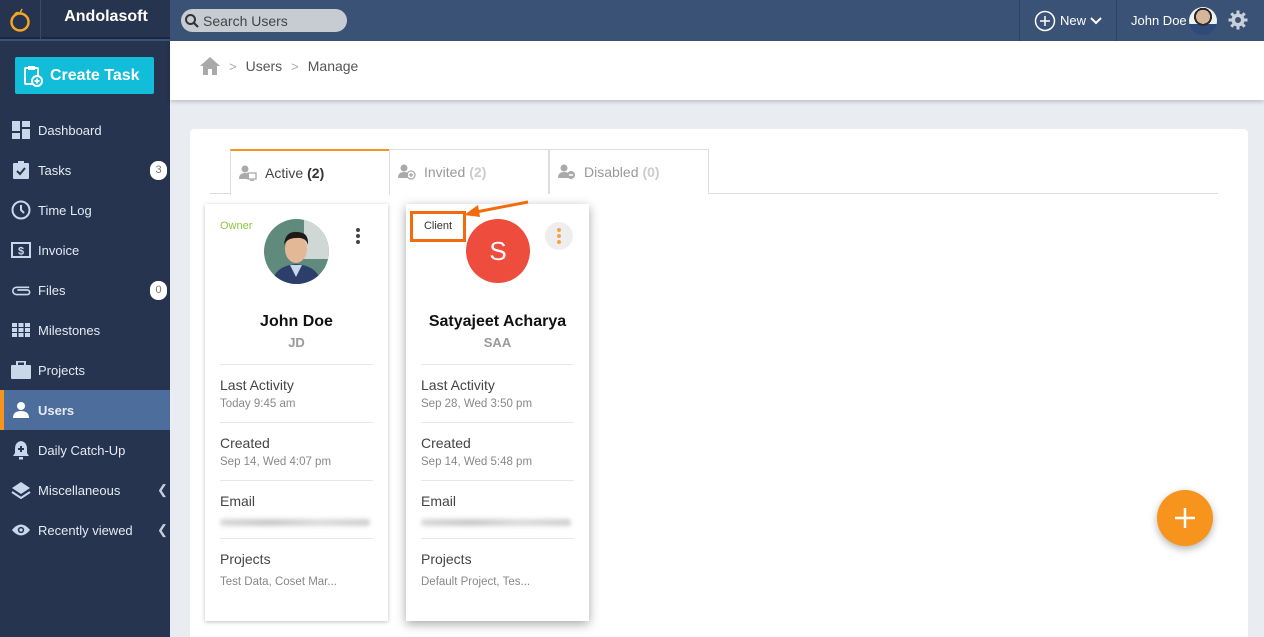 This screenshot has width=1264, height=637. What do you see at coordinates (85, 170) in the screenshot?
I see `sidebar-item-tasks: Tasks 3` at bounding box center [85, 170].